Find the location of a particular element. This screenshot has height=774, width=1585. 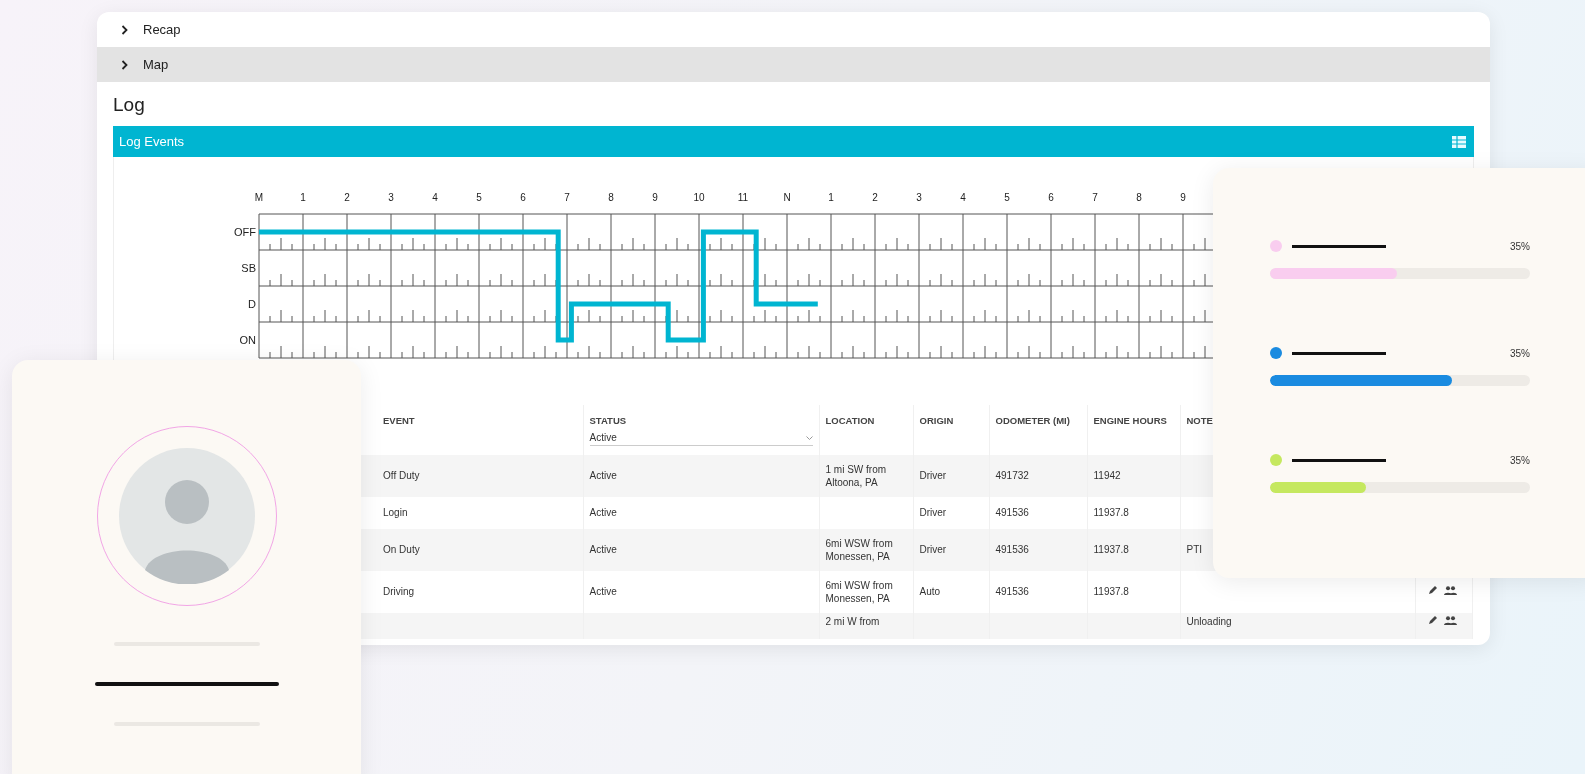

table-cell: Unloading is located at coordinates (1209, 621).